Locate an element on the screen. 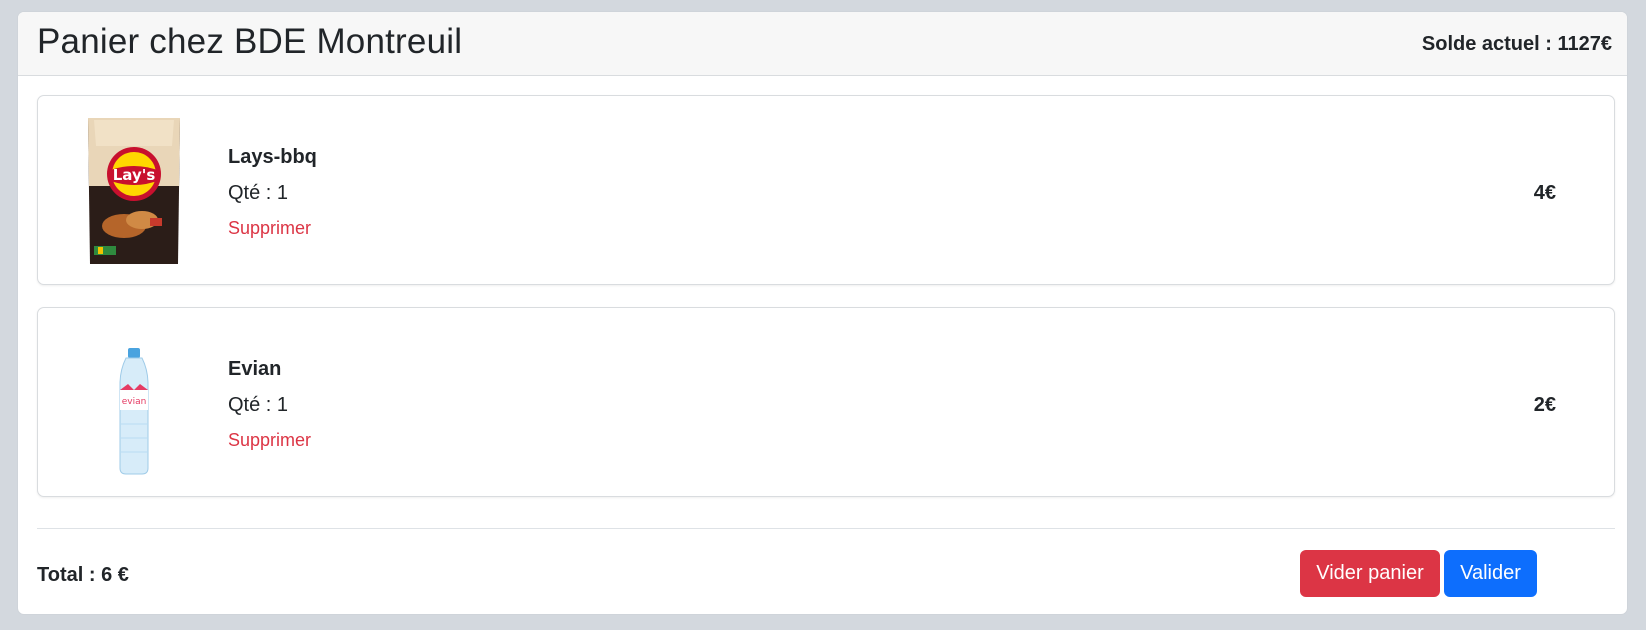  product-name: Lays-bbq is located at coordinates (272, 157).